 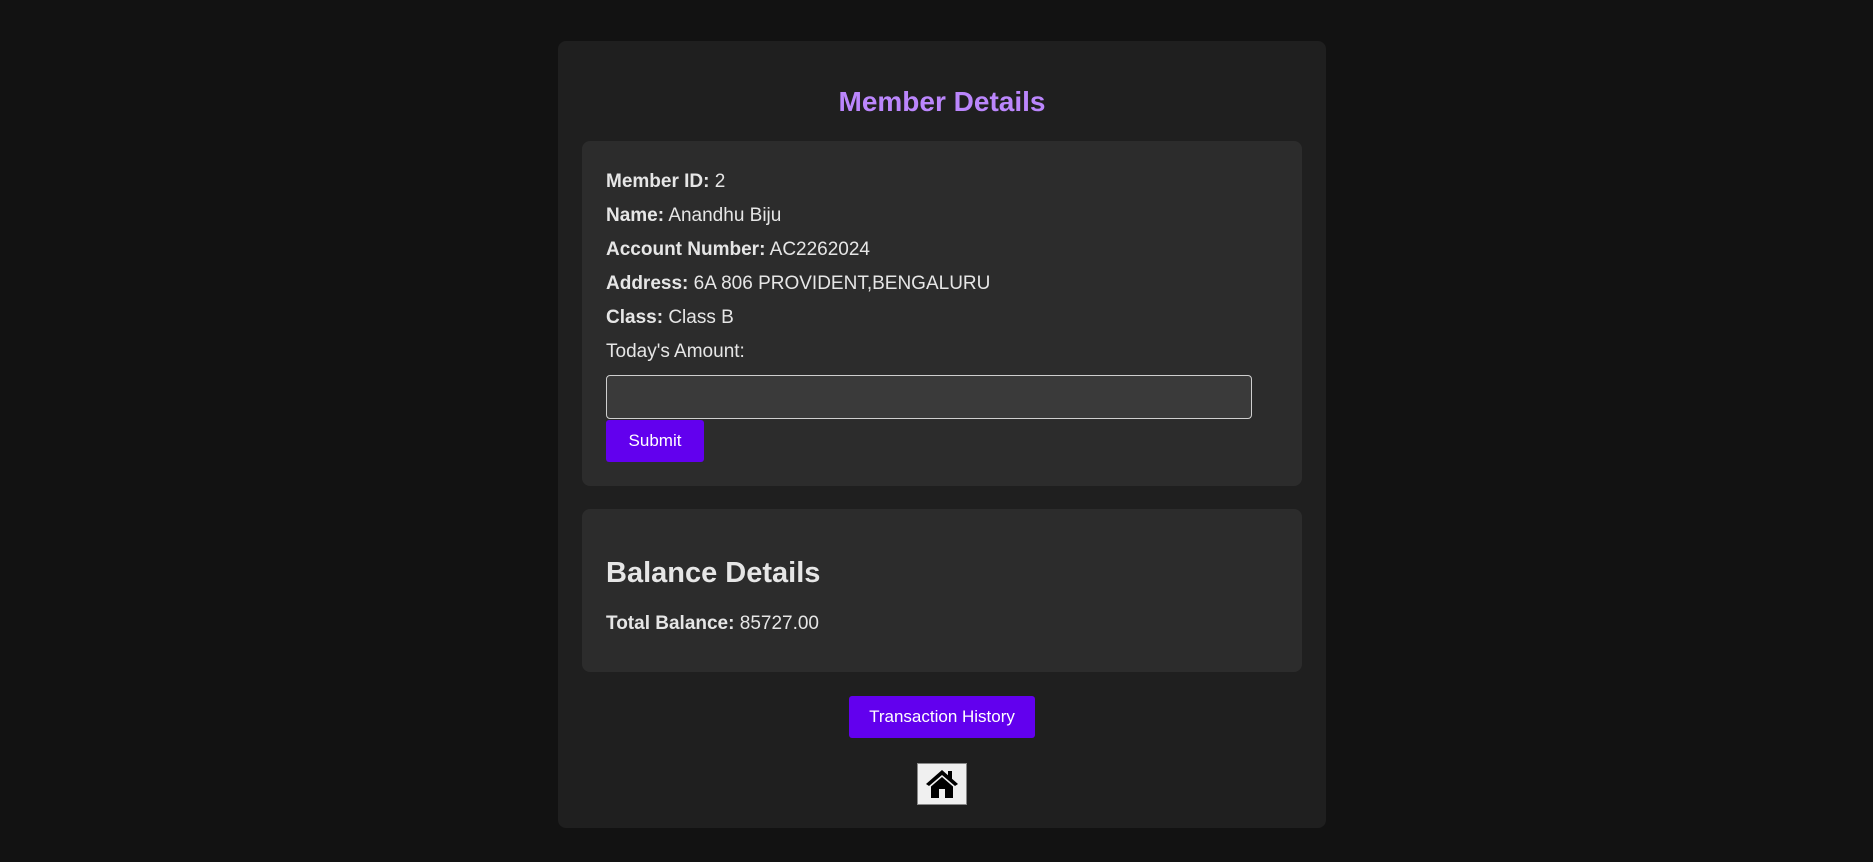 What do you see at coordinates (942, 101) in the screenshot?
I see `page-title: Member Details` at bounding box center [942, 101].